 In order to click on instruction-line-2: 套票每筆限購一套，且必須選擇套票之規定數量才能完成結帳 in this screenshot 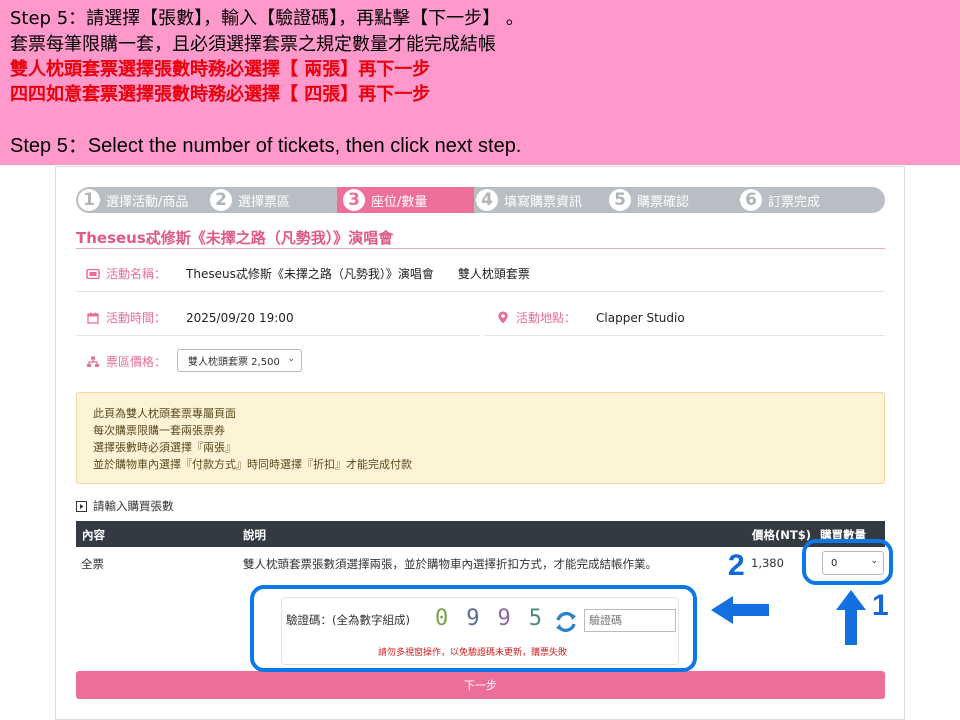, I will do `click(253, 44)`.